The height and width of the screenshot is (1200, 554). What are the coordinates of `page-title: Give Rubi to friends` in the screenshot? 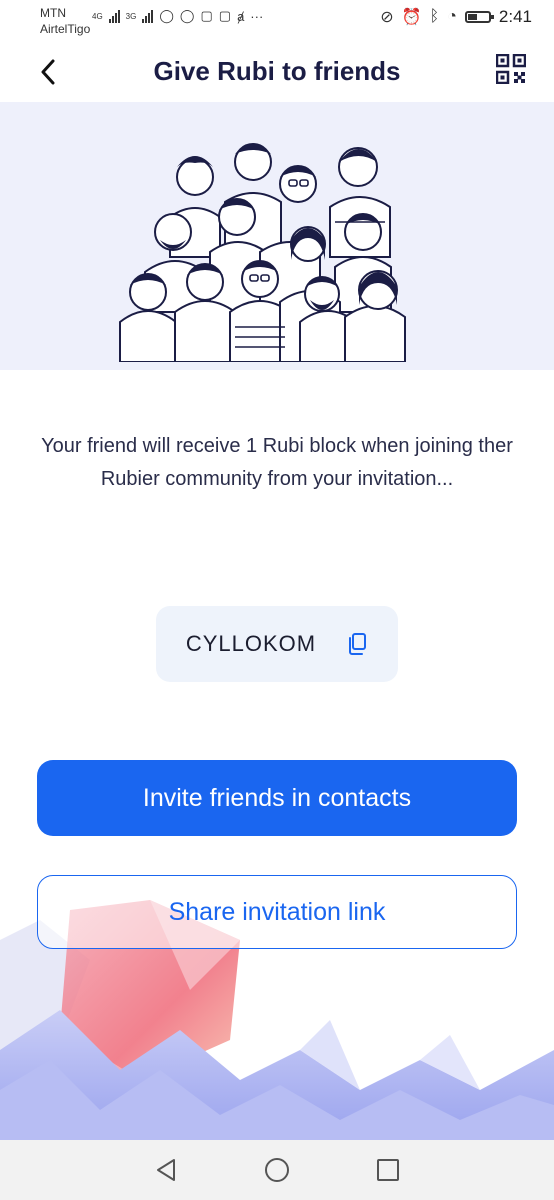 It's located at (277, 71).